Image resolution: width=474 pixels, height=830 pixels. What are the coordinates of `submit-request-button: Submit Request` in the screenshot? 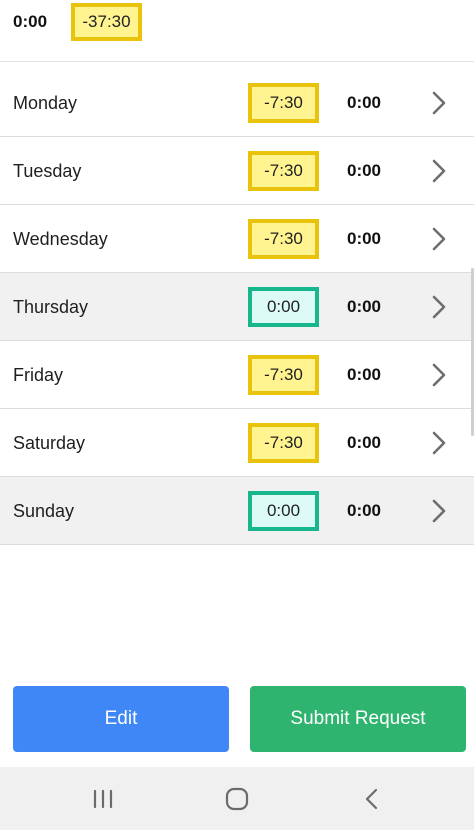 It's located at (358, 719).